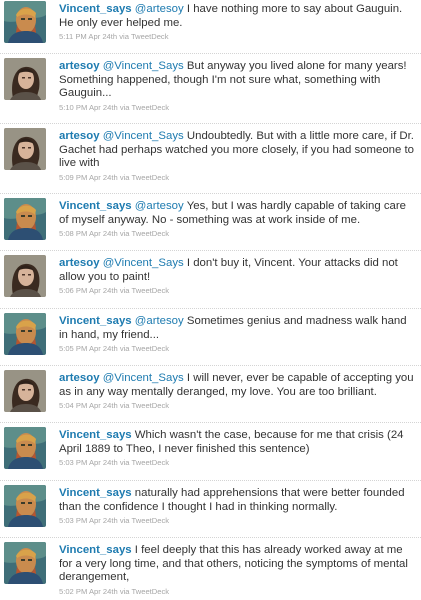  Describe the element at coordinates (88, 177) in the screenshot. I see `tweet-timestamp: 5:09 PM Apr 24th` at that location.